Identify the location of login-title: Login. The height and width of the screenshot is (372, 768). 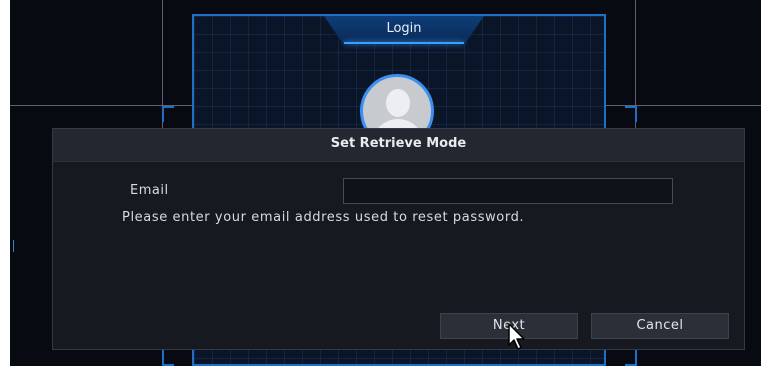
(404, 28).